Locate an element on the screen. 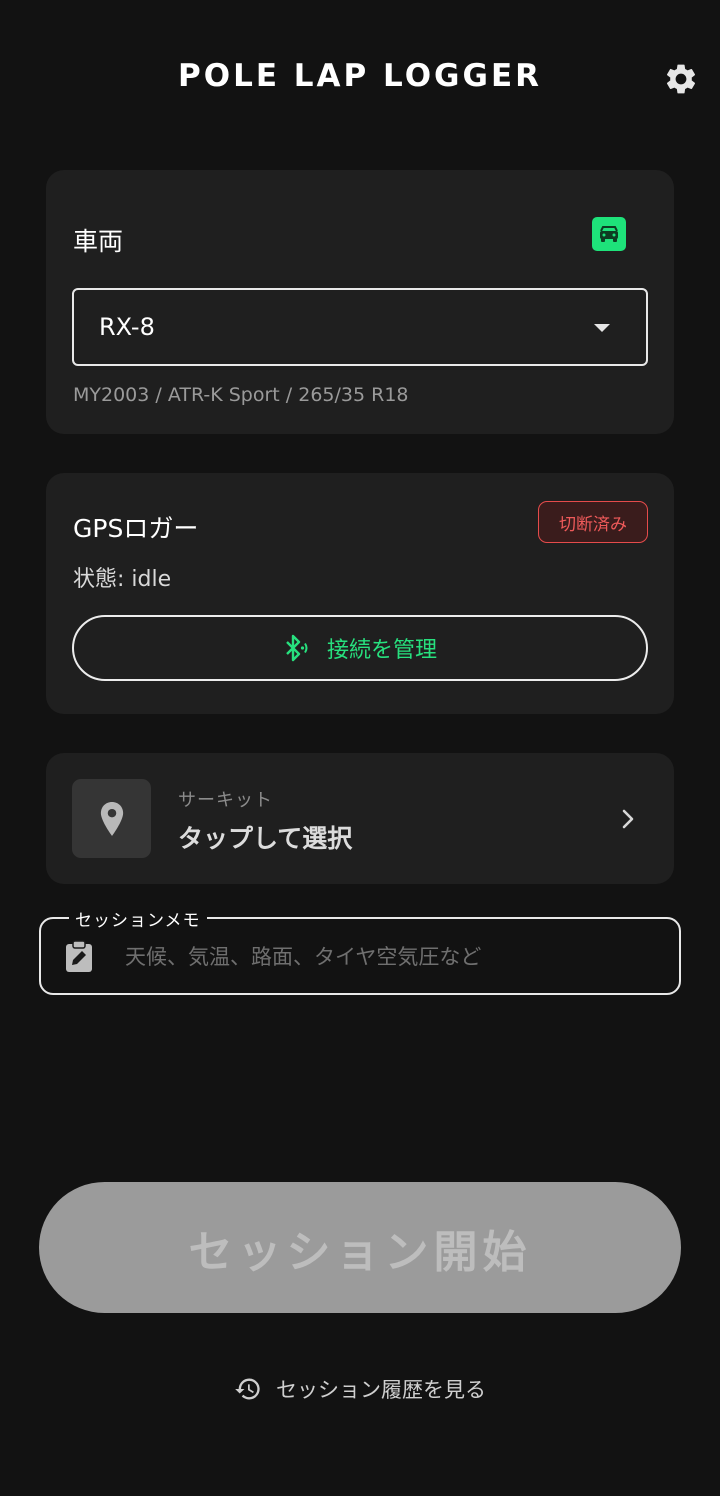 The image size is (720, 1496). location-pin-icon is located at coordinates (111, 818).